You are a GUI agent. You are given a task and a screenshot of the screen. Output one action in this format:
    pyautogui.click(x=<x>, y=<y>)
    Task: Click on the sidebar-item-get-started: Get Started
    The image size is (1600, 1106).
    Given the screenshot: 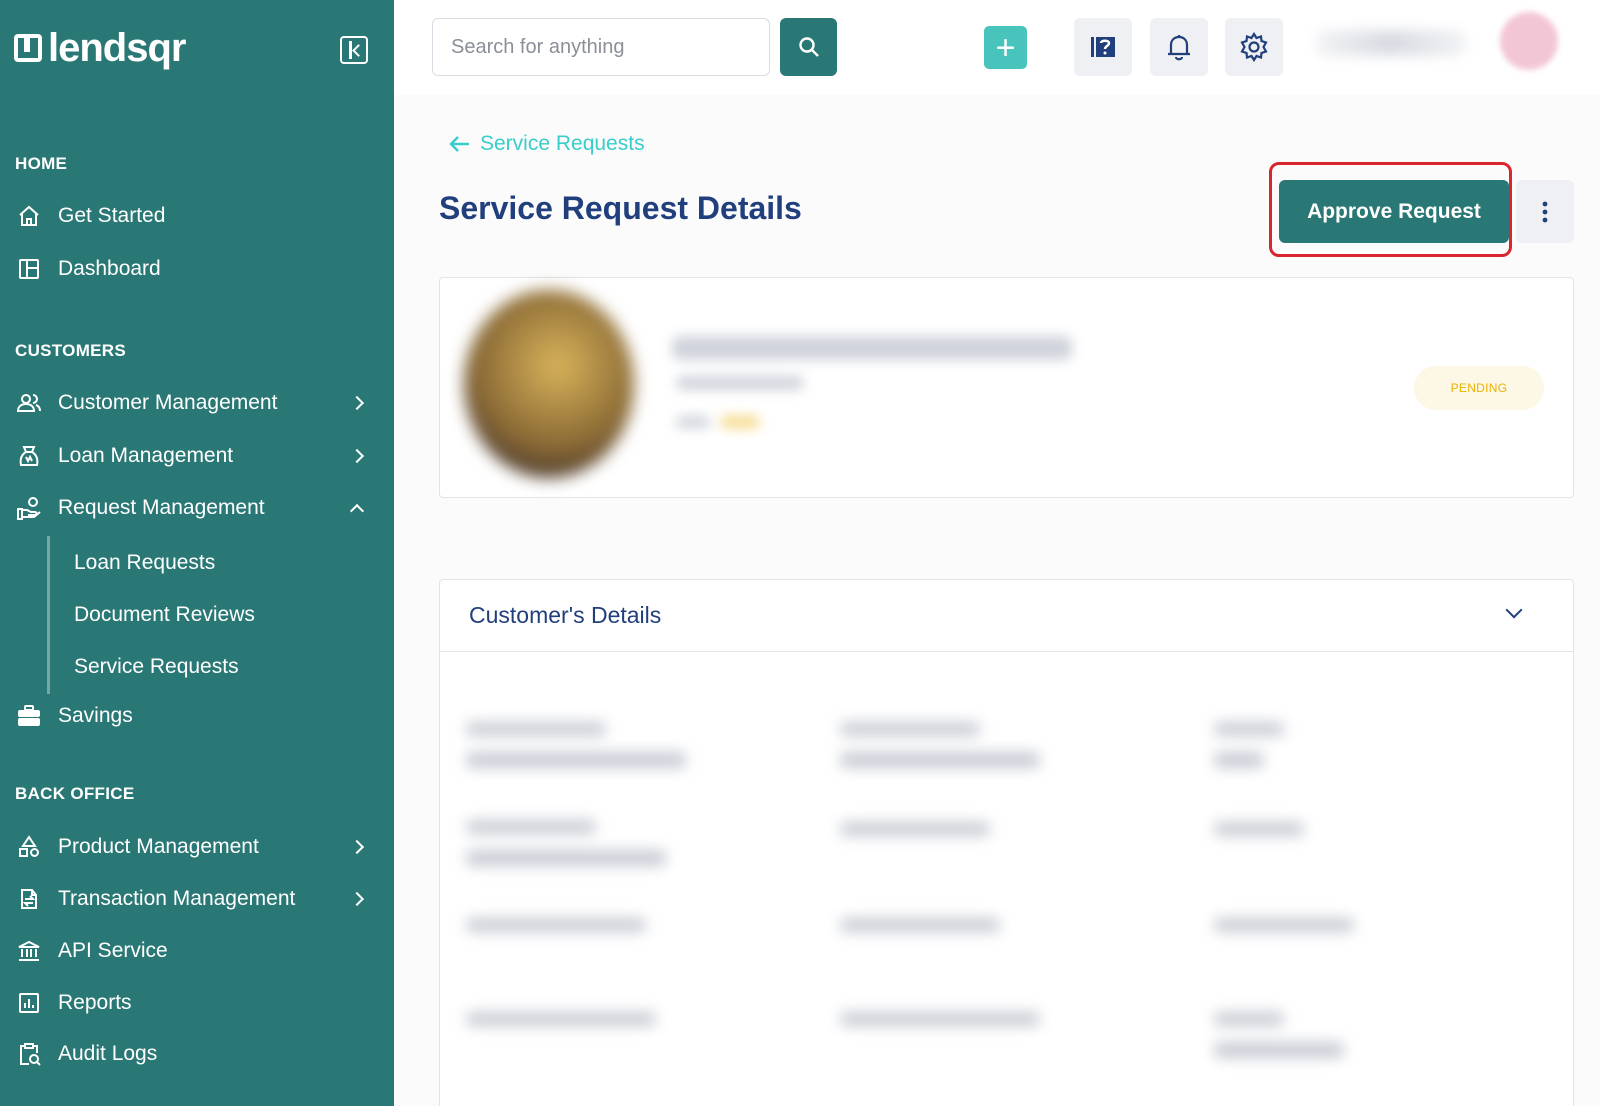 What is the action you would take?
    pyautogui.click(x=197, y=216)
    